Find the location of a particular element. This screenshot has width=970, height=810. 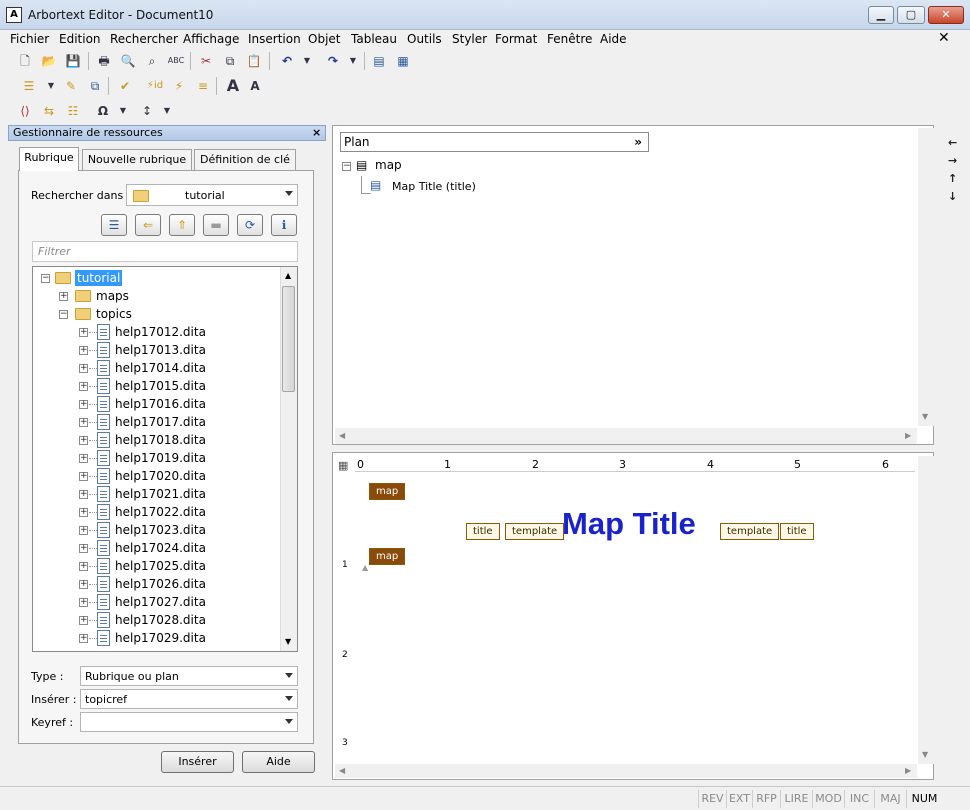

tree-item-file: + help17012.dita is located at coordinates (158, 332).